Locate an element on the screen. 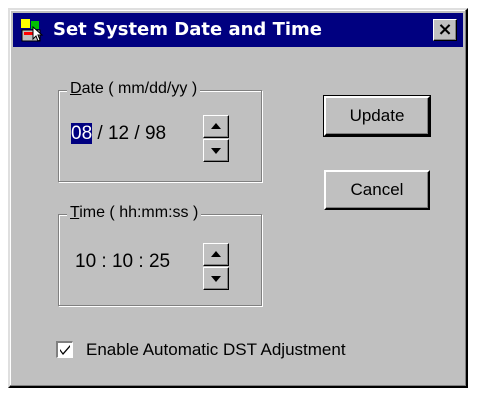 The height and width of the screenshot is (400, 477). update-button: Update is located at coordinates (377, 116).